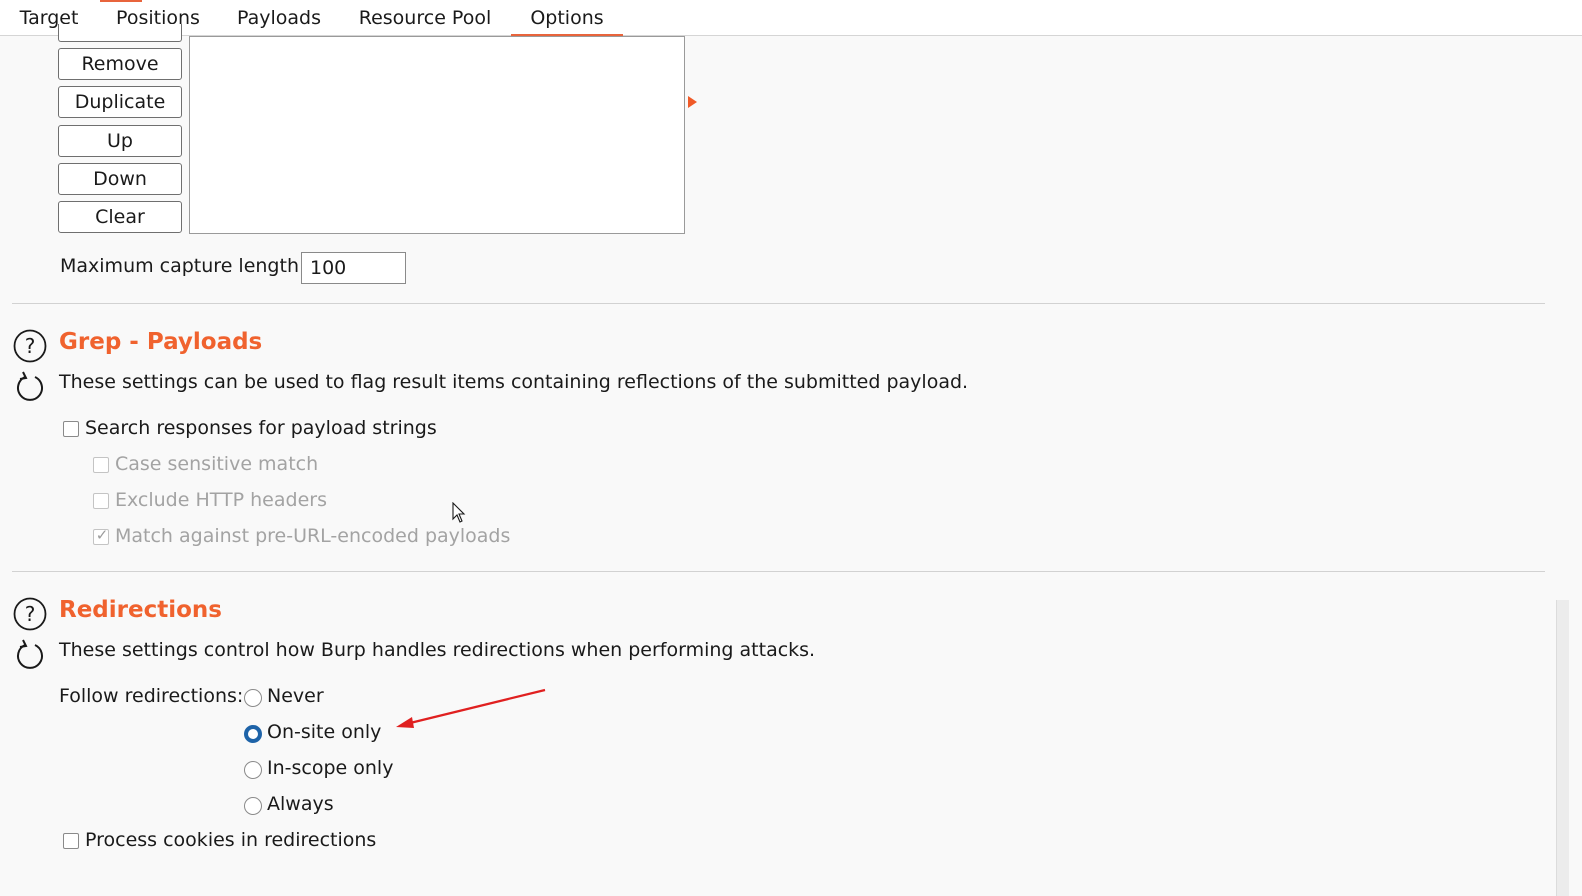 Image resolution: width=1582 pixels, height=896 pixels. What do you see at coordinates (1562, 748) in the screenshot?
I see `scrollbar-thumb` at bounding box center [1562, 748].